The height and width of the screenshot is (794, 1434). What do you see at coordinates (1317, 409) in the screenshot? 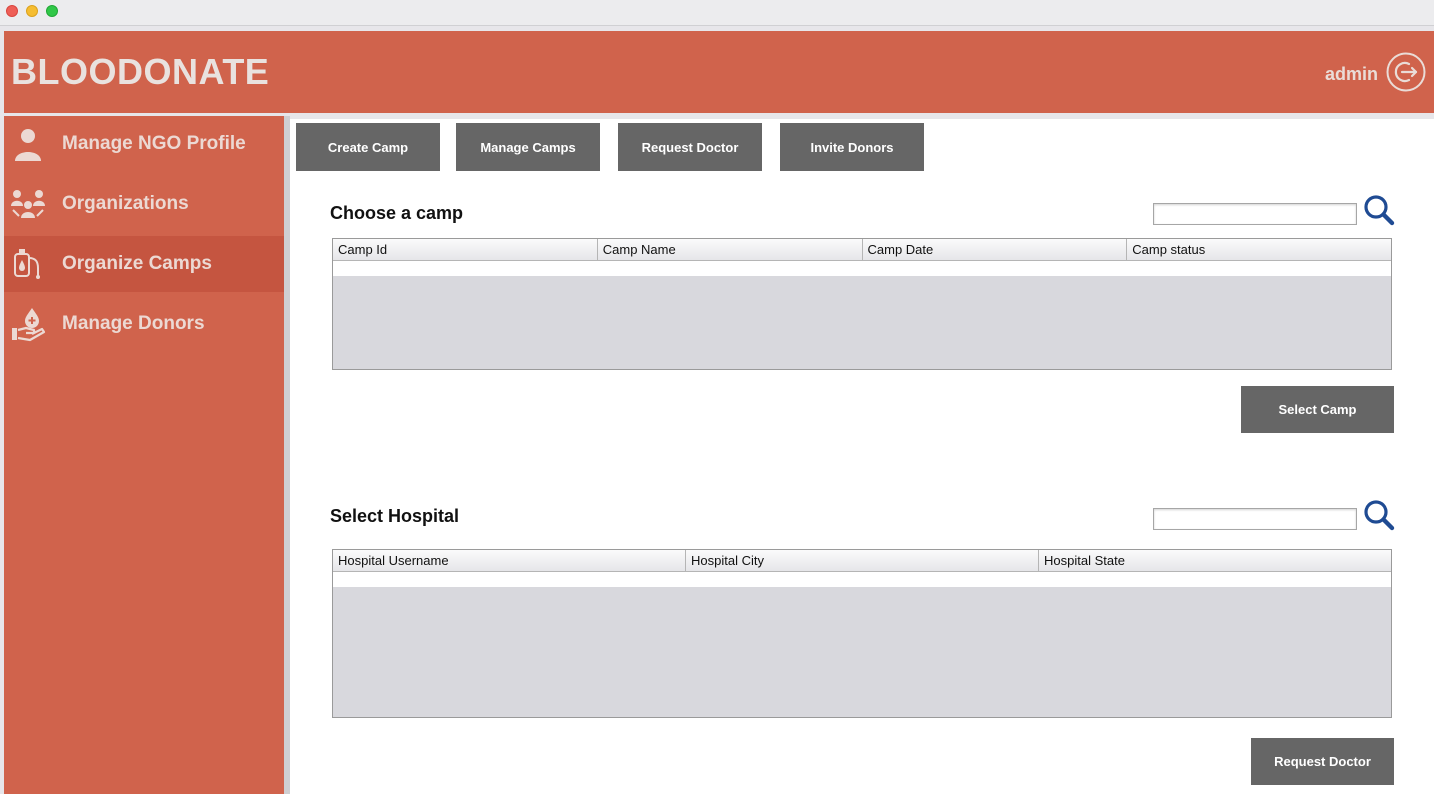
I see `select-camp-button: Select Camp` at bounding box center [1317, 409].